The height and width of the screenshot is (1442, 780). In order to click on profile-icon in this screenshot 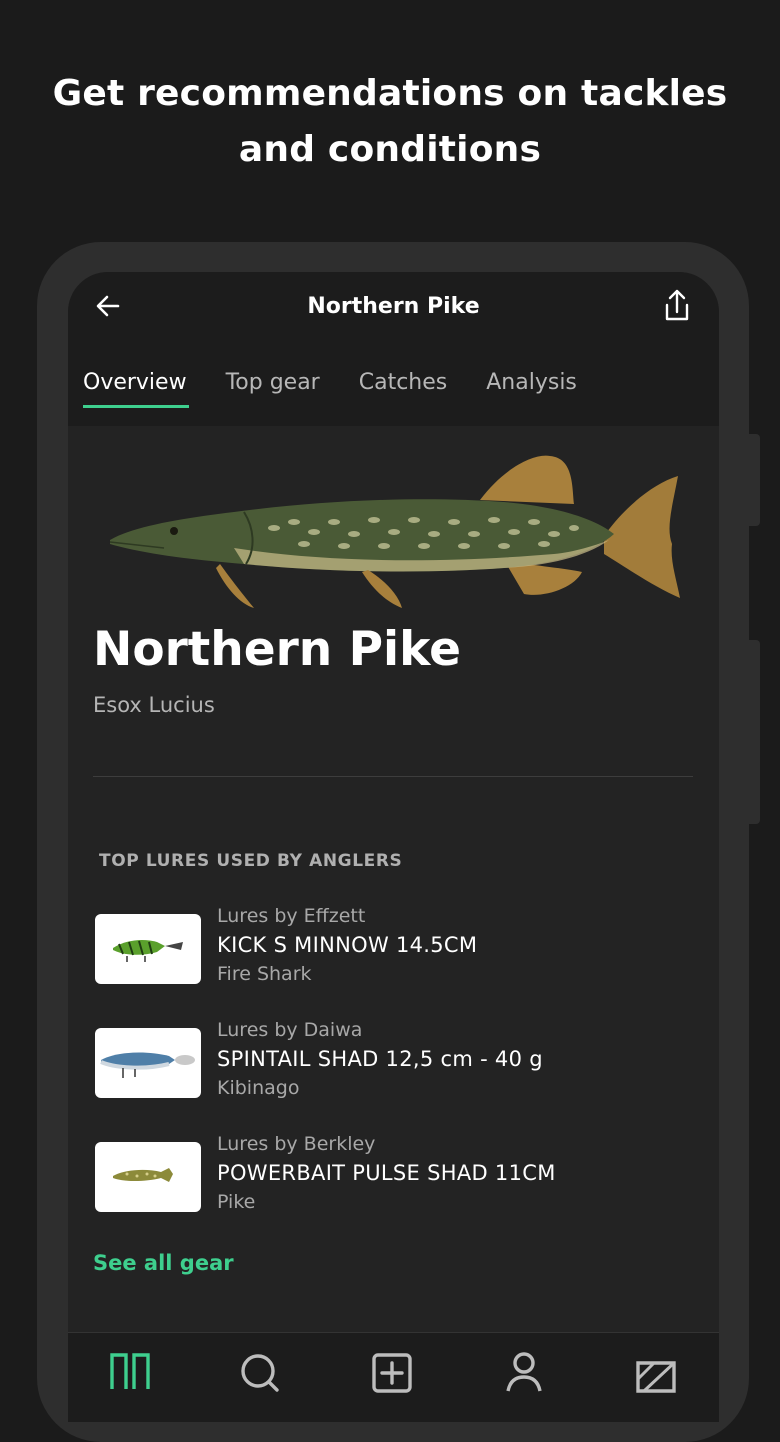, I will do `click(524, 1371)`.